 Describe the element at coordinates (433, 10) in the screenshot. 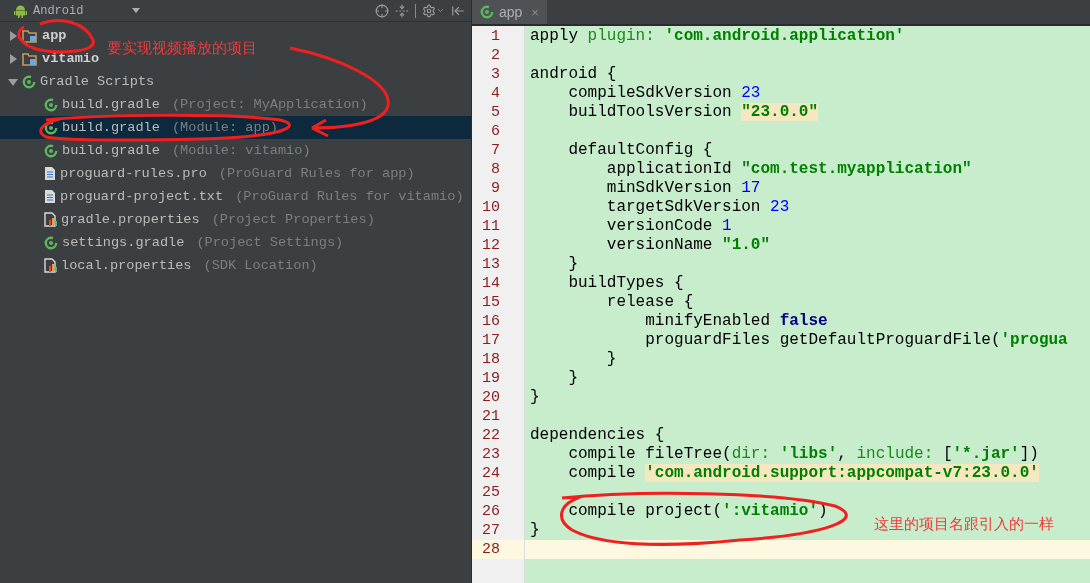

I see `settings-icon` at that location.